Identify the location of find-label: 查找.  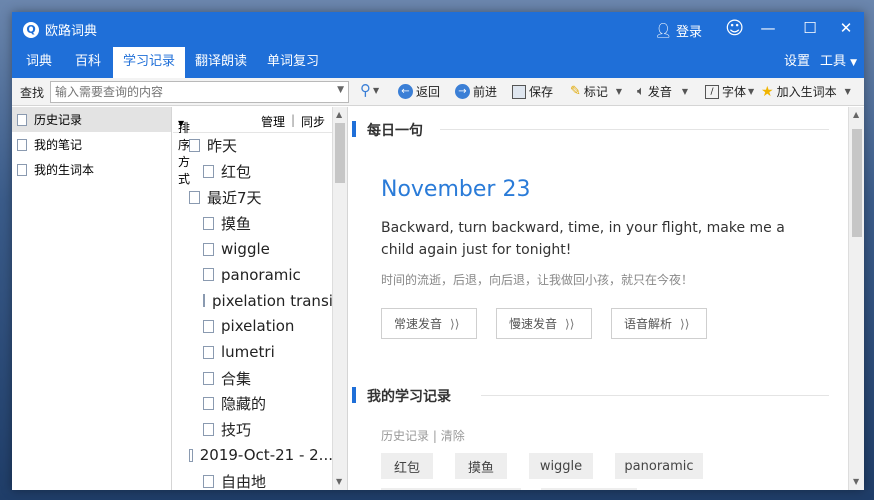
(32, 93).